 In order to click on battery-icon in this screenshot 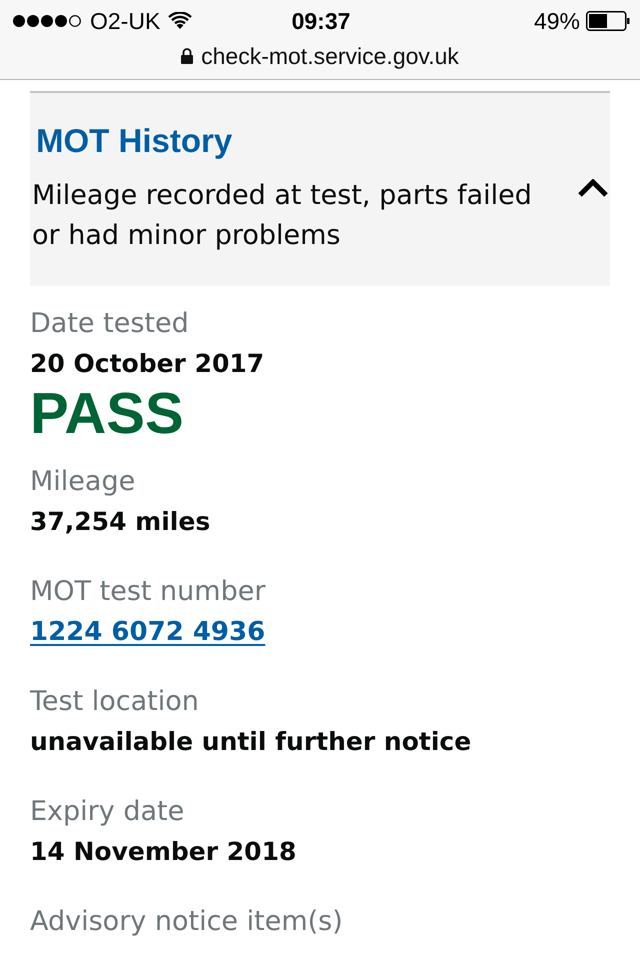, I will do `click(608, 21)`.